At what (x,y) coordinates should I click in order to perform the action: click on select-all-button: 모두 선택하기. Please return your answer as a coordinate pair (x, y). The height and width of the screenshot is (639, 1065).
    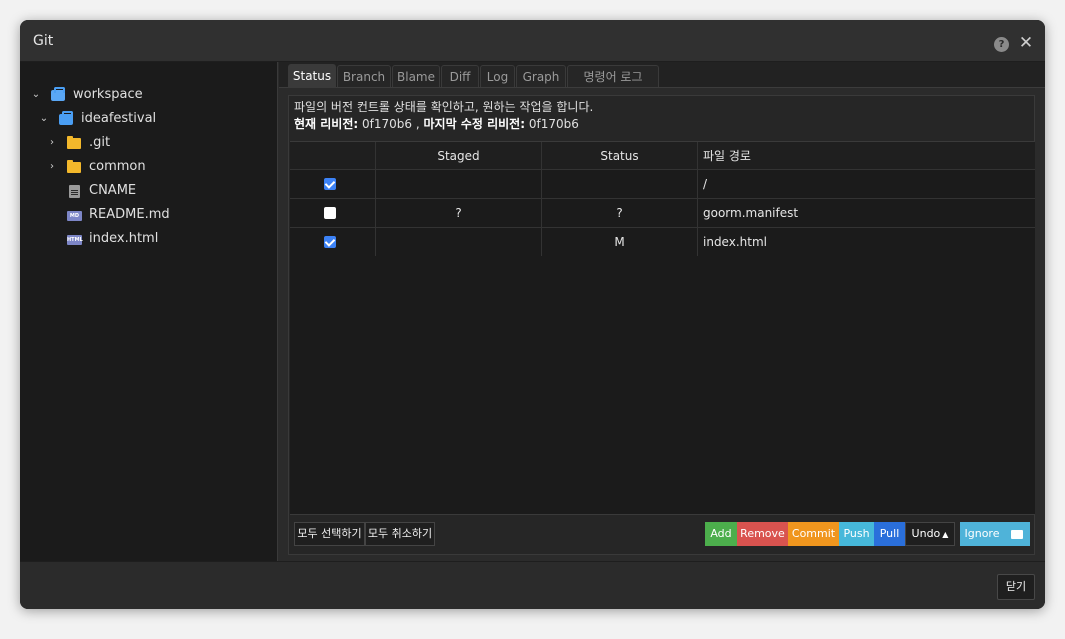
    Looking at the image, I should click on (329, 534).